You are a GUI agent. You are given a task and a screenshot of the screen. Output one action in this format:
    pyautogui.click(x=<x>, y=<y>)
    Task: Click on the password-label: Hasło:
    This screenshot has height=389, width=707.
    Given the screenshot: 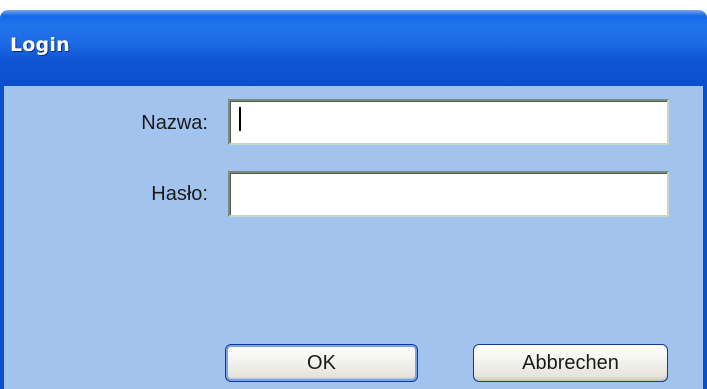 What is the action you would take?
    pyautogui.click(x=179, y=194)
    